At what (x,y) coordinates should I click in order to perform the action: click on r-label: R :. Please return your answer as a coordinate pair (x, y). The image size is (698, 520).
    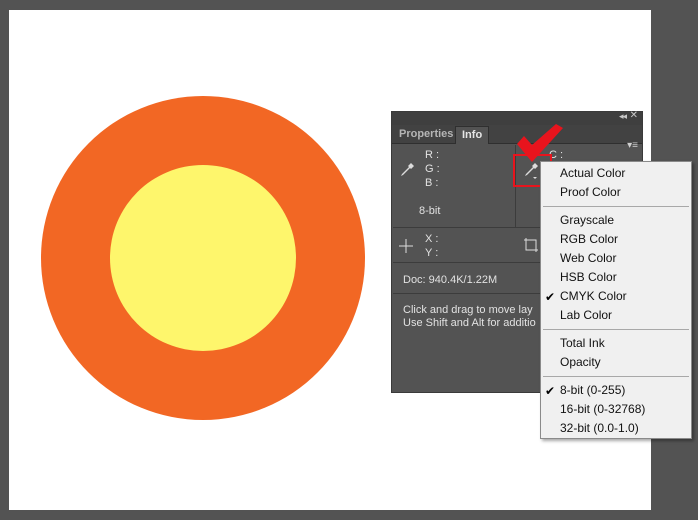
    Looking at the image, I should click on (432, 155).